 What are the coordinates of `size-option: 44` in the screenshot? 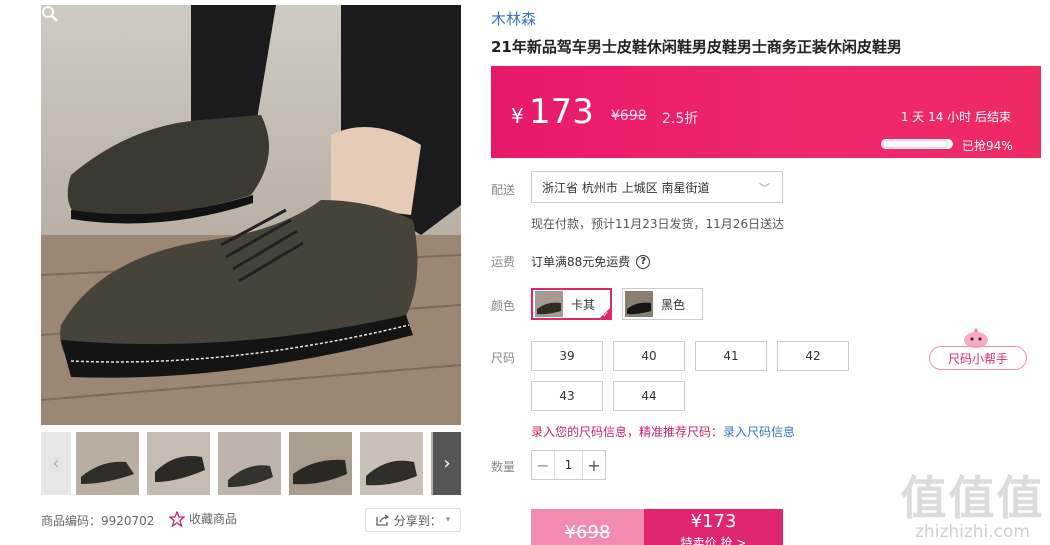 It's located at (649, 396).